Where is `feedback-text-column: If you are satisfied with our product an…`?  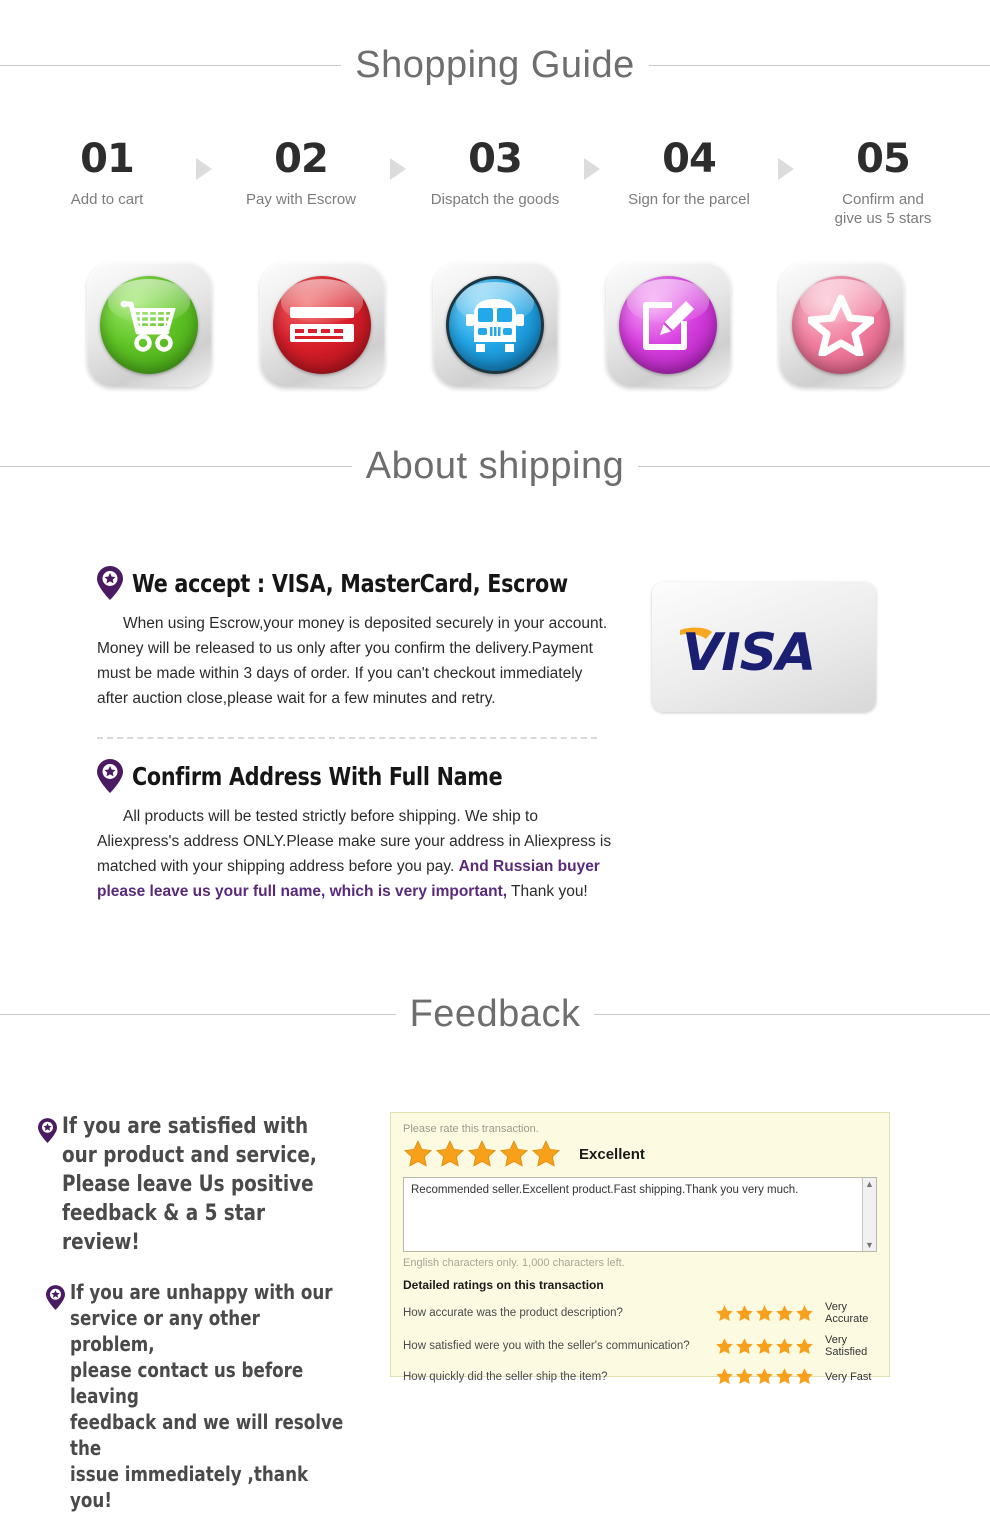
feedback-text-column: If you are satisfied with our product an… is located at coordinates (185, 1312).